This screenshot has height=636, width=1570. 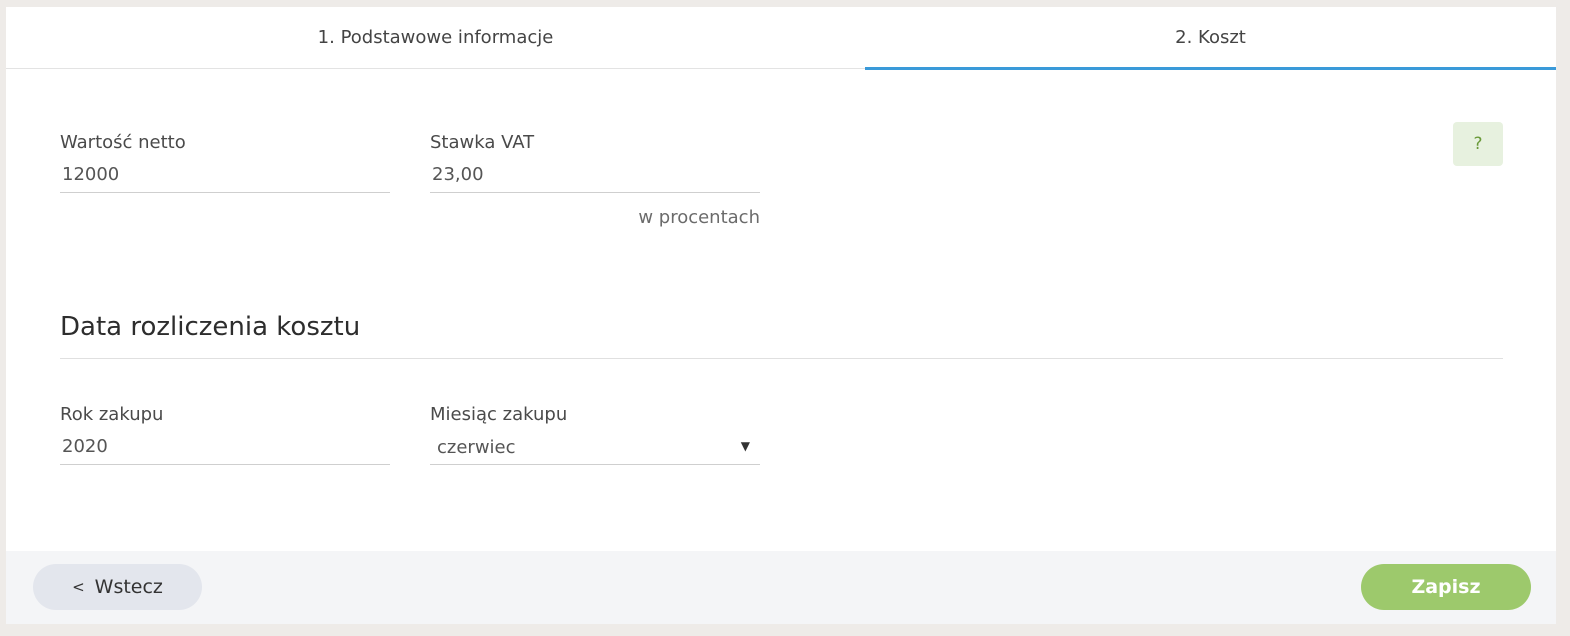 What do you see at coordinates (745, 446) in the screenshot?
I see `caret-down-icon: ▼` at bounding box center [745, 446].